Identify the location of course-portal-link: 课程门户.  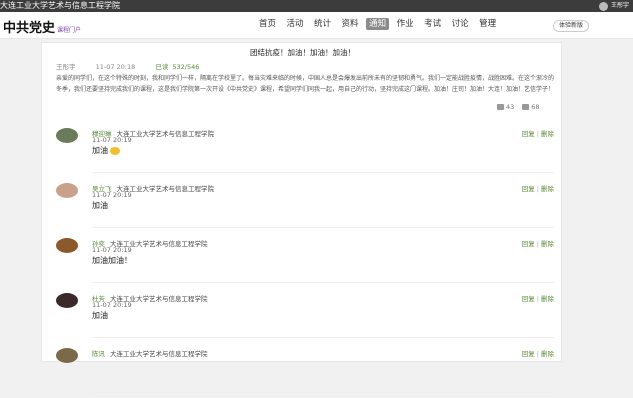
(69, 30).